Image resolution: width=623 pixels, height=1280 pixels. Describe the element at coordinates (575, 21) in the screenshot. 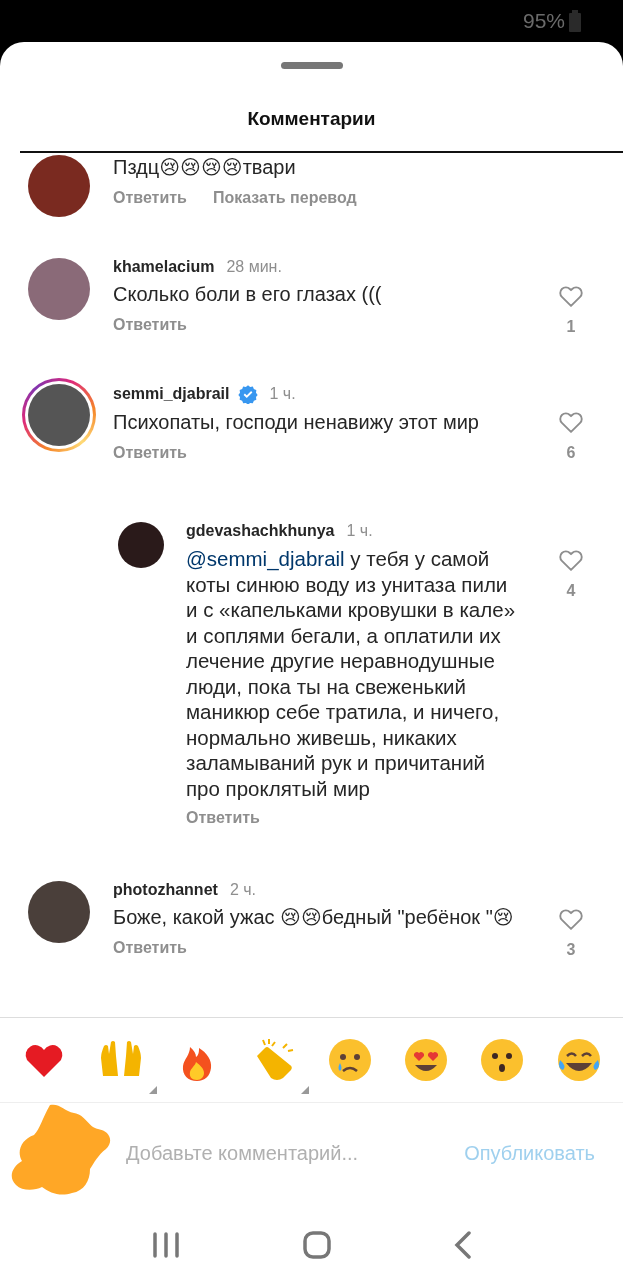

I see `battery-icon` at that location.